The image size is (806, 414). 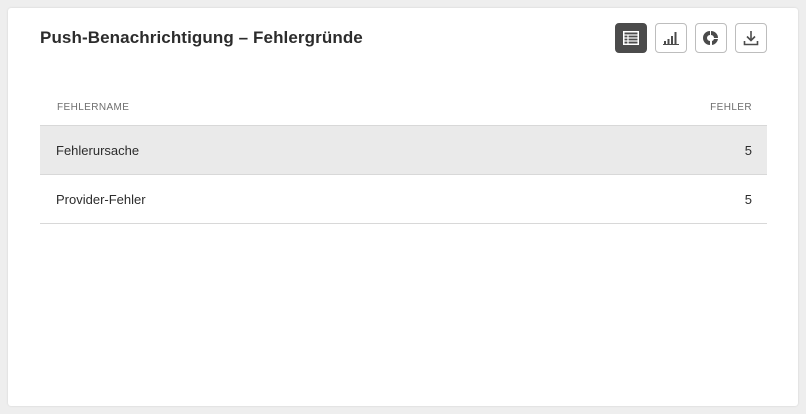 What do you see at coordinates (403, 108) in the screenshot?
I see `table-header: FEHLERNAME FEHLER` at bounding box center [403, 108].